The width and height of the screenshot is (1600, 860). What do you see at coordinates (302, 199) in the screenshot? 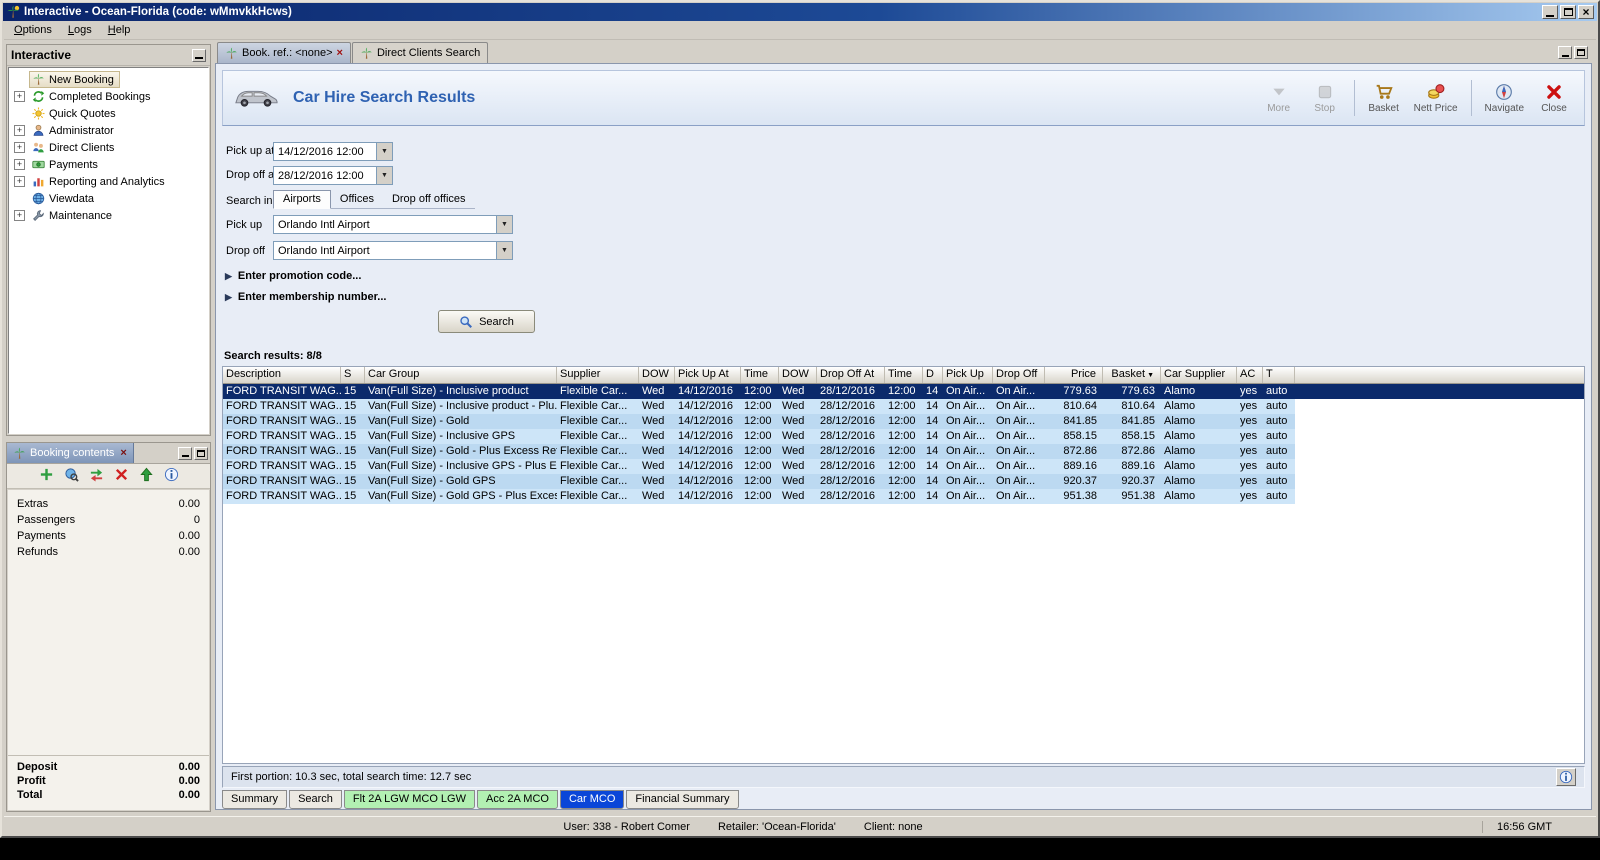
I see `search-in-tab-airports: Airports` at bounding box center [302, 199].